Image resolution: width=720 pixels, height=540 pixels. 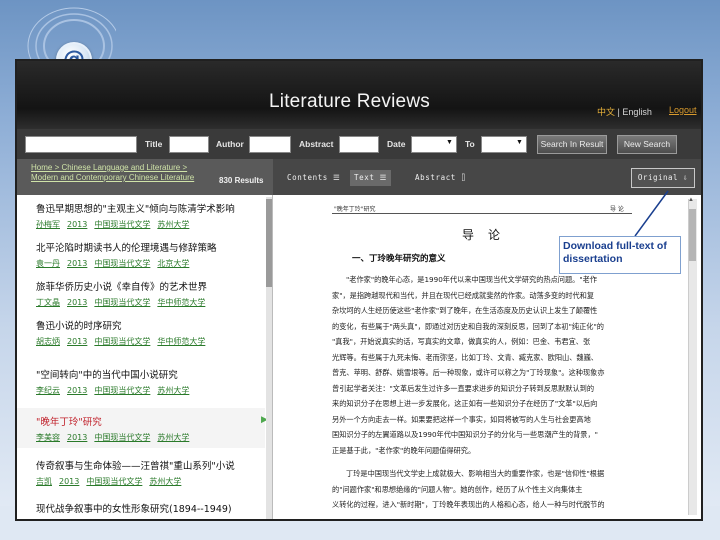 I want to click on original-download-button: Original ⇩, so click(x=663, y=178).